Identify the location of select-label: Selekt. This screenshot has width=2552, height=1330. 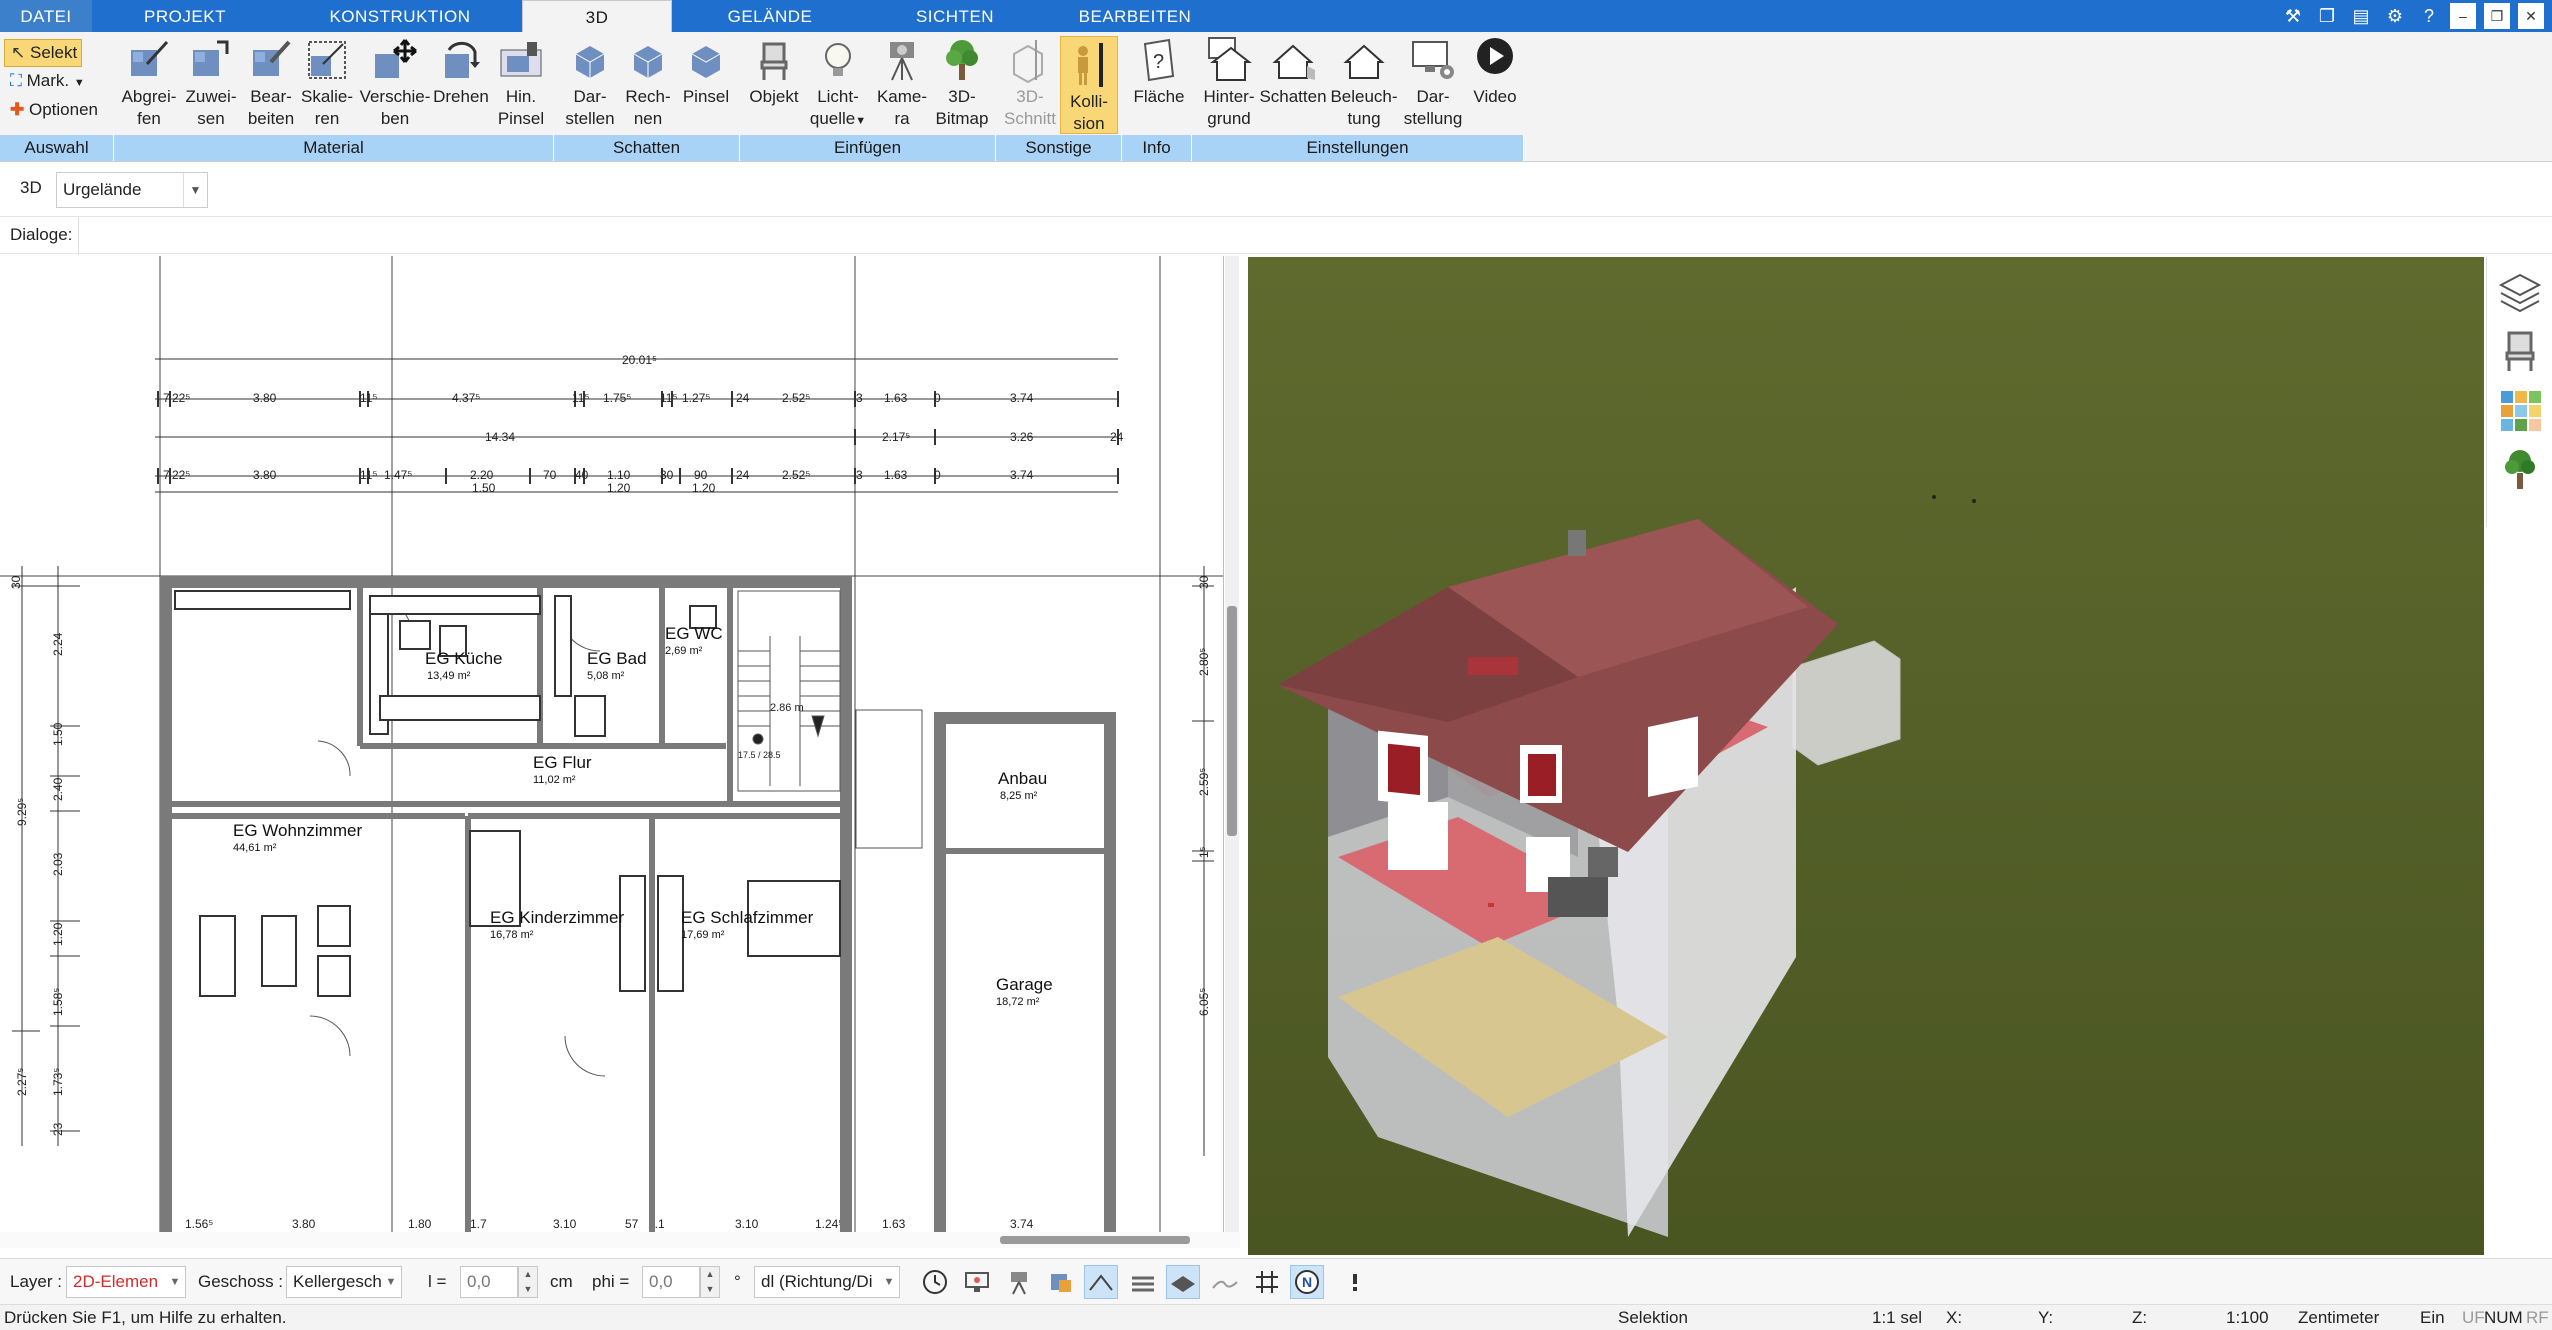
(53, 52).